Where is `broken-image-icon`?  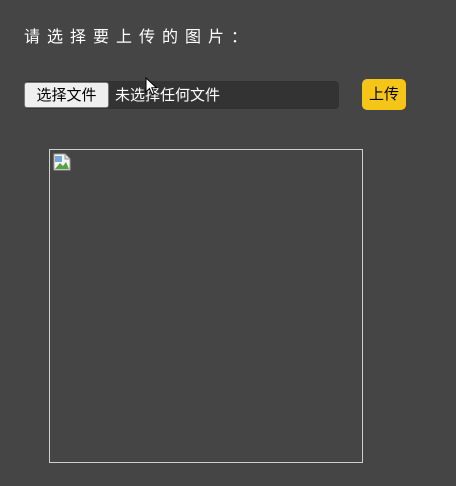 broken-image-icon is located at coordinates (62, 162).